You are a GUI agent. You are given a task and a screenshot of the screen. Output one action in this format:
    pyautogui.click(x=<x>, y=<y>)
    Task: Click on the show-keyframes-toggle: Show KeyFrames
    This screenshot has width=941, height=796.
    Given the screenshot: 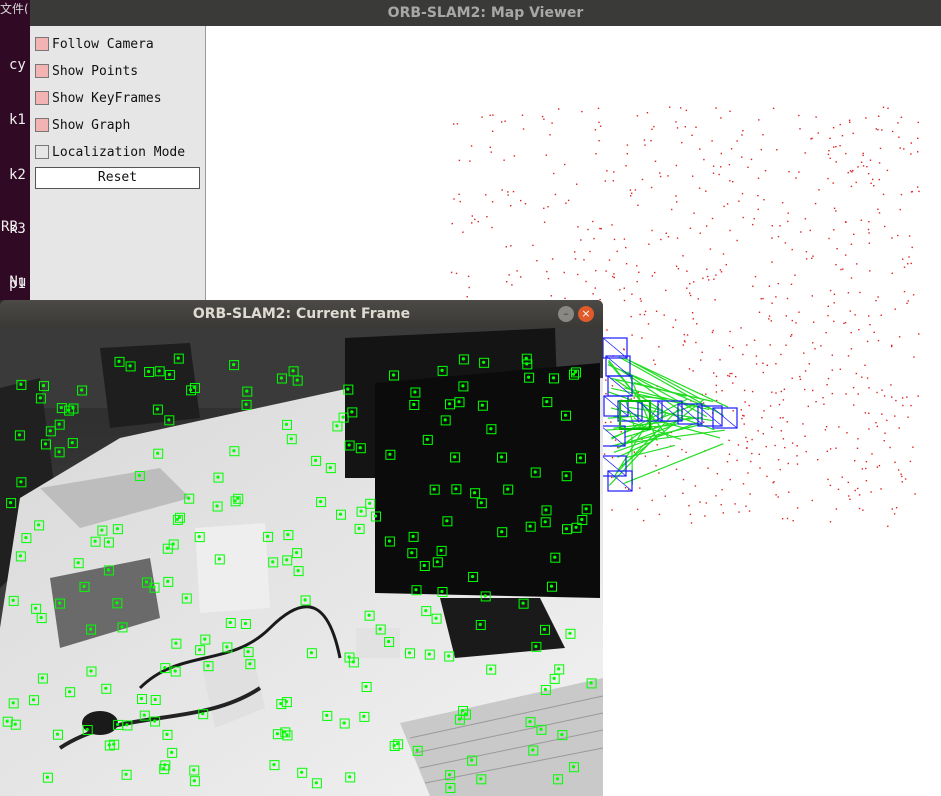 What is the action you would take?
    pyautogui.click(x=98, y=98)
    